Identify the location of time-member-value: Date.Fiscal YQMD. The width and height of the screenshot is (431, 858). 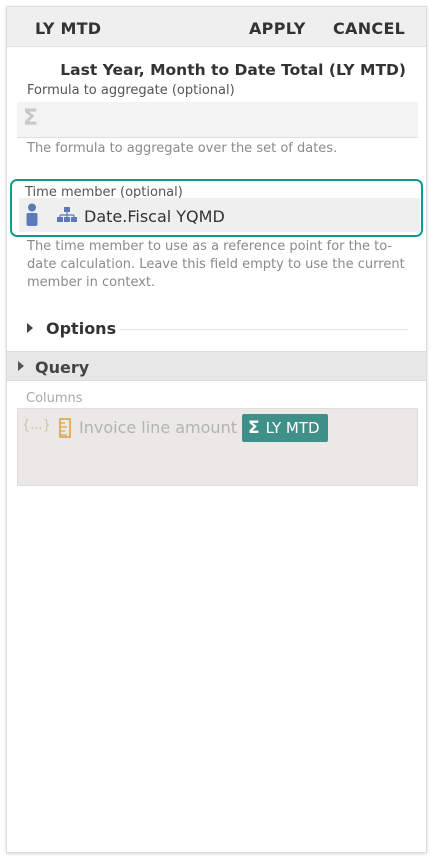
(154, 216).